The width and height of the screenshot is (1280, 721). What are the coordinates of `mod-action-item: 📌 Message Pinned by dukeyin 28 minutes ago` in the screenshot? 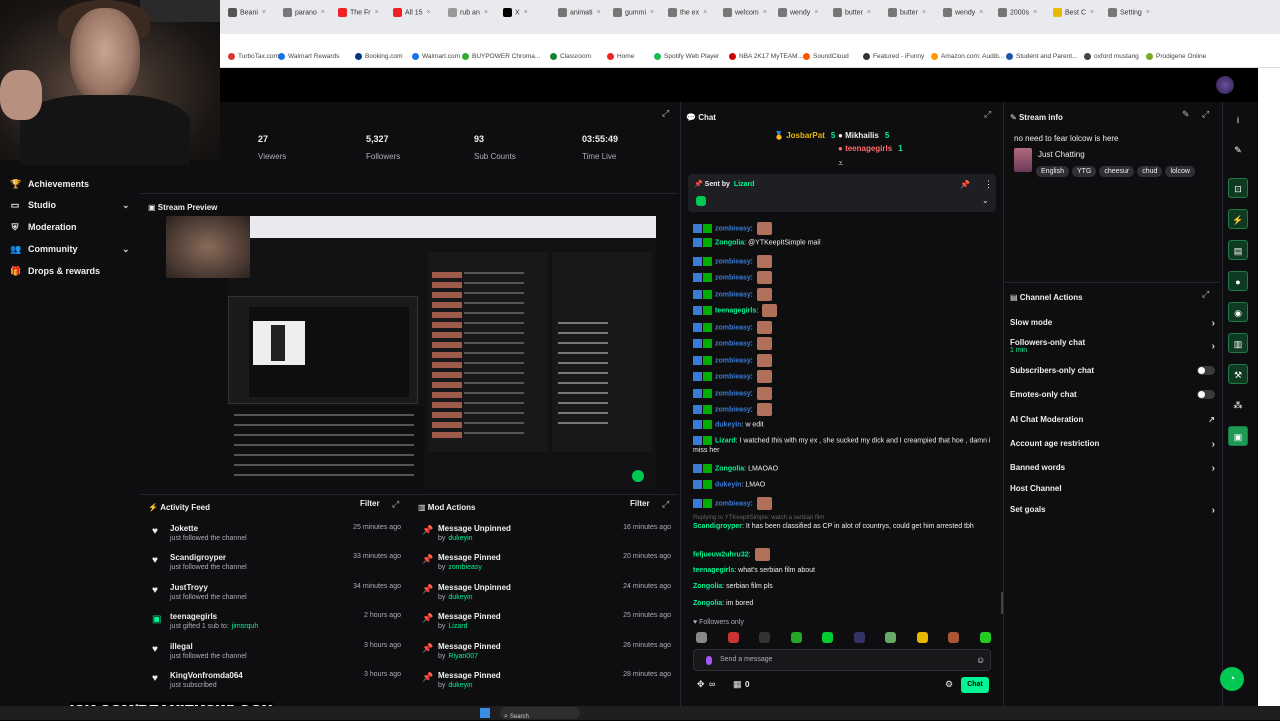 It's located at (547, 685).